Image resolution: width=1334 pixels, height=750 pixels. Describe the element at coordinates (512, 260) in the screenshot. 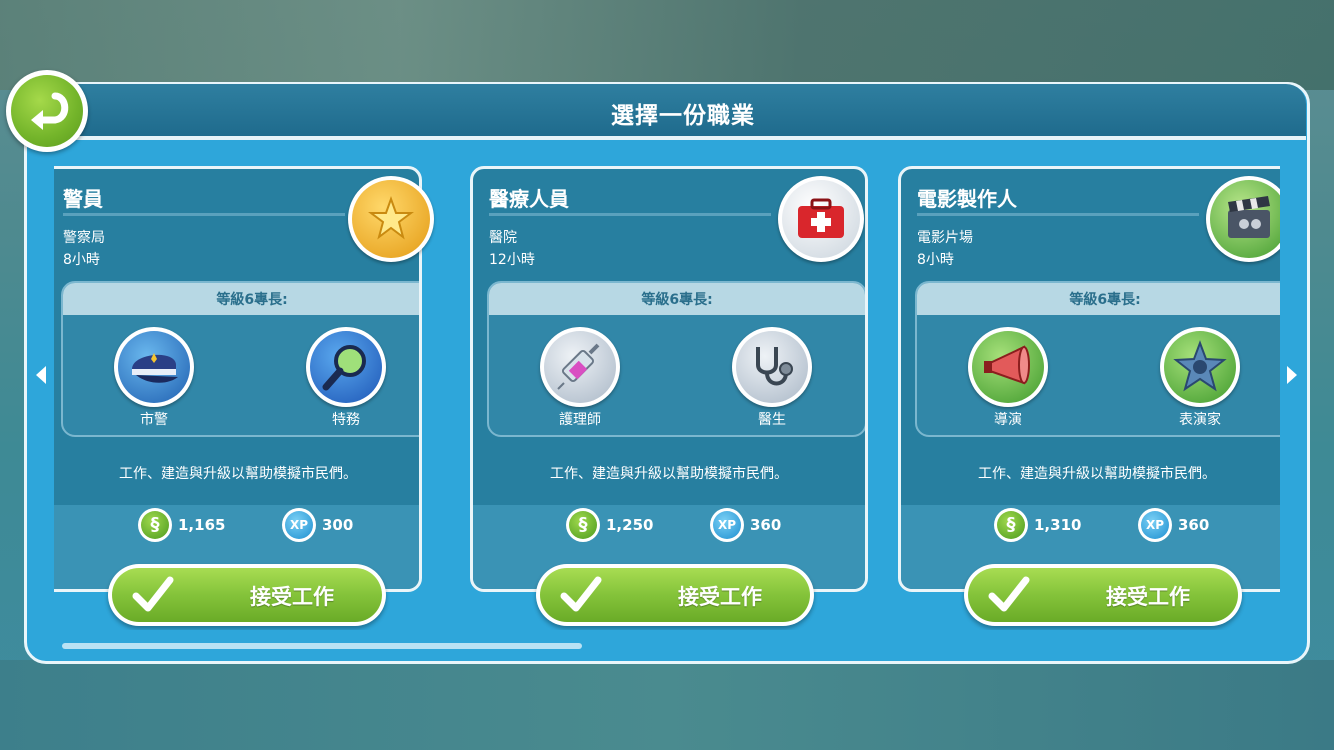

I see `career-hours: 12小時` at that location.